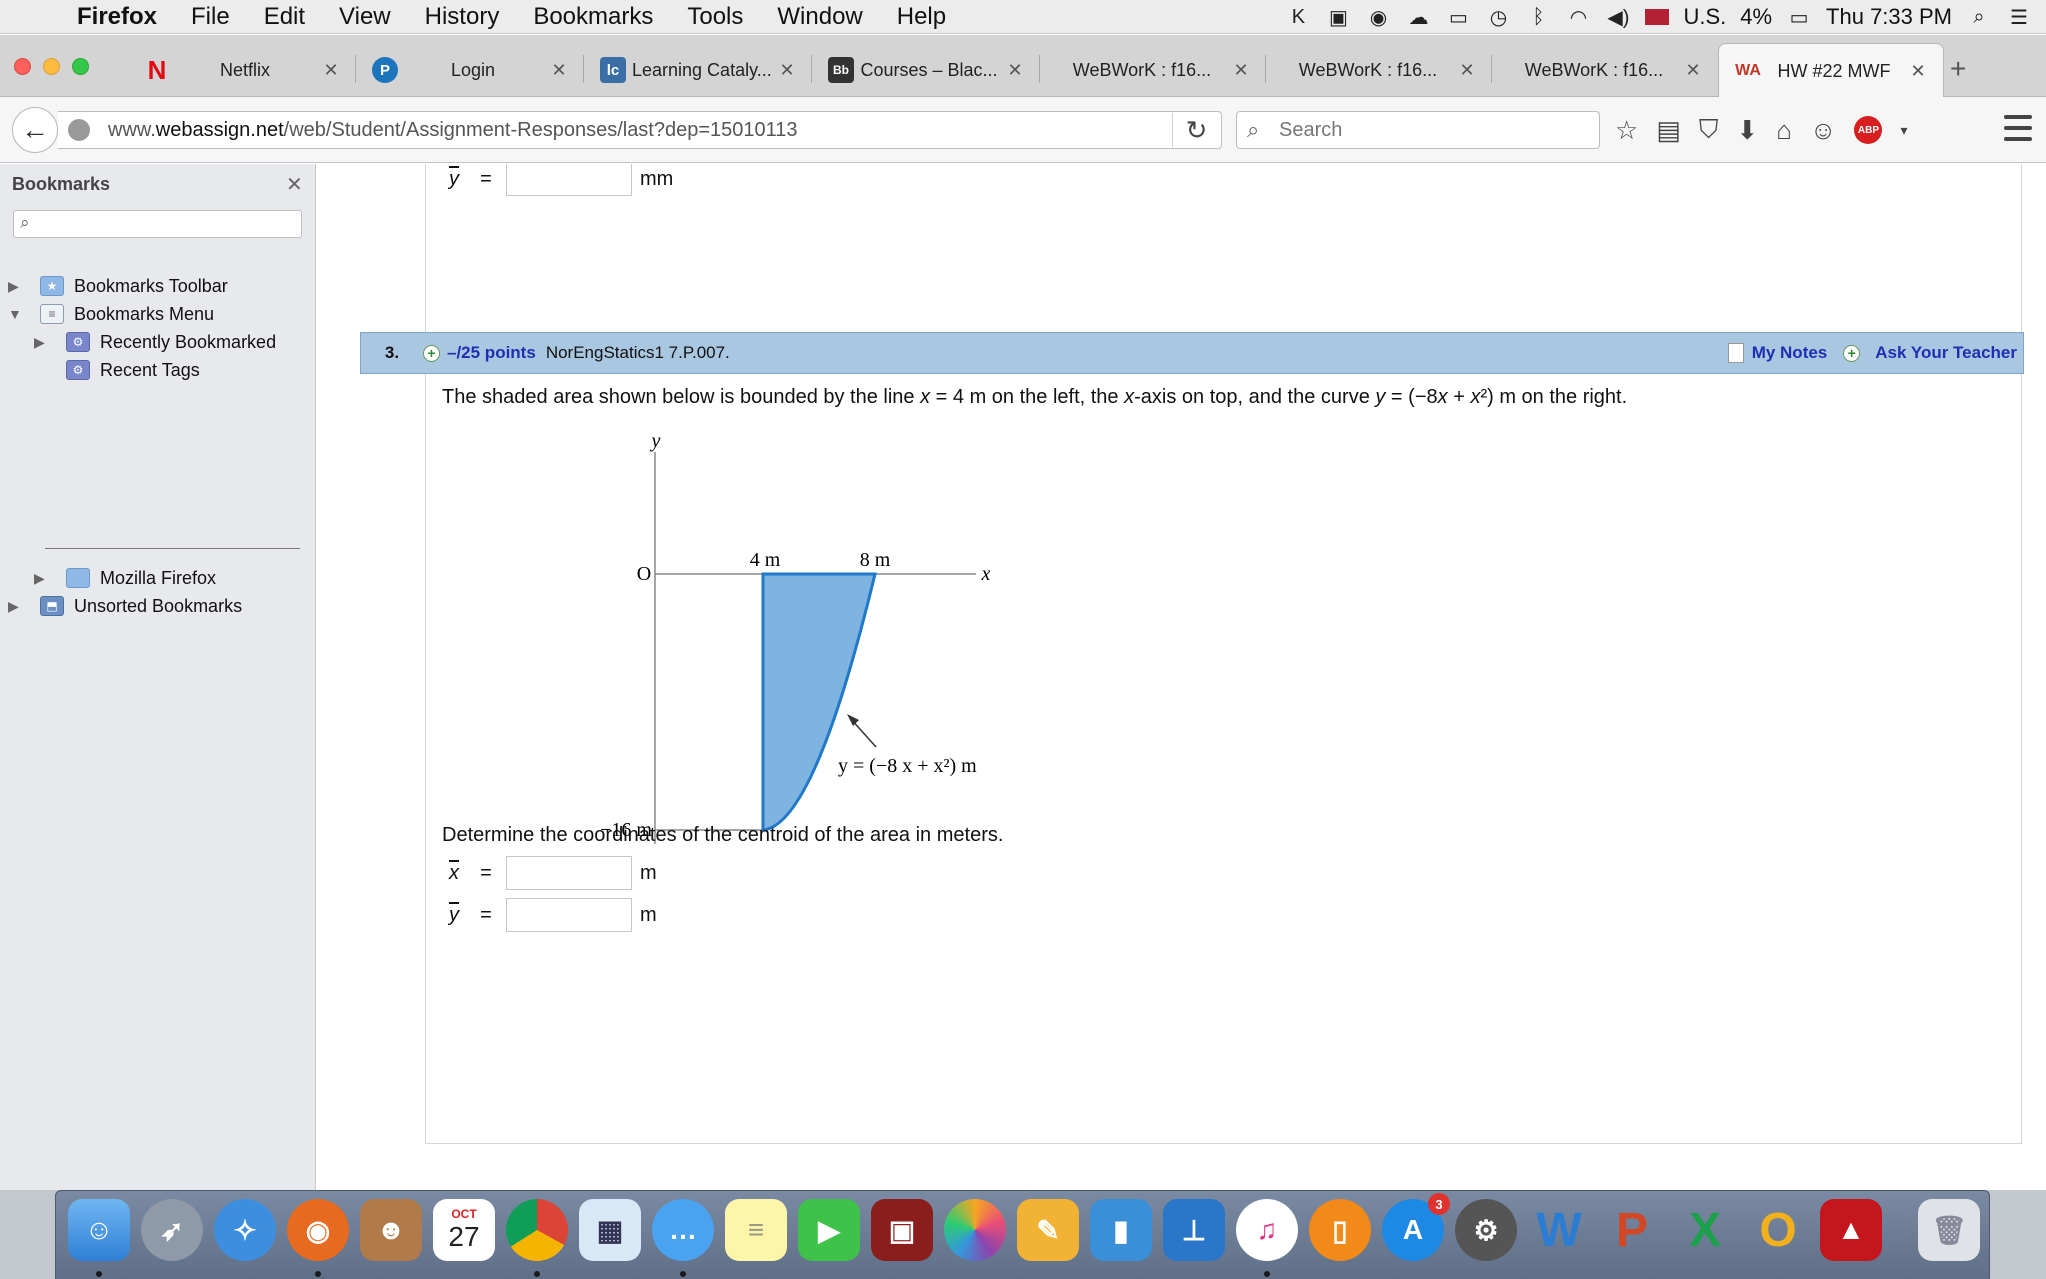  I want to click on zoom-window-button, so click(80, 66).